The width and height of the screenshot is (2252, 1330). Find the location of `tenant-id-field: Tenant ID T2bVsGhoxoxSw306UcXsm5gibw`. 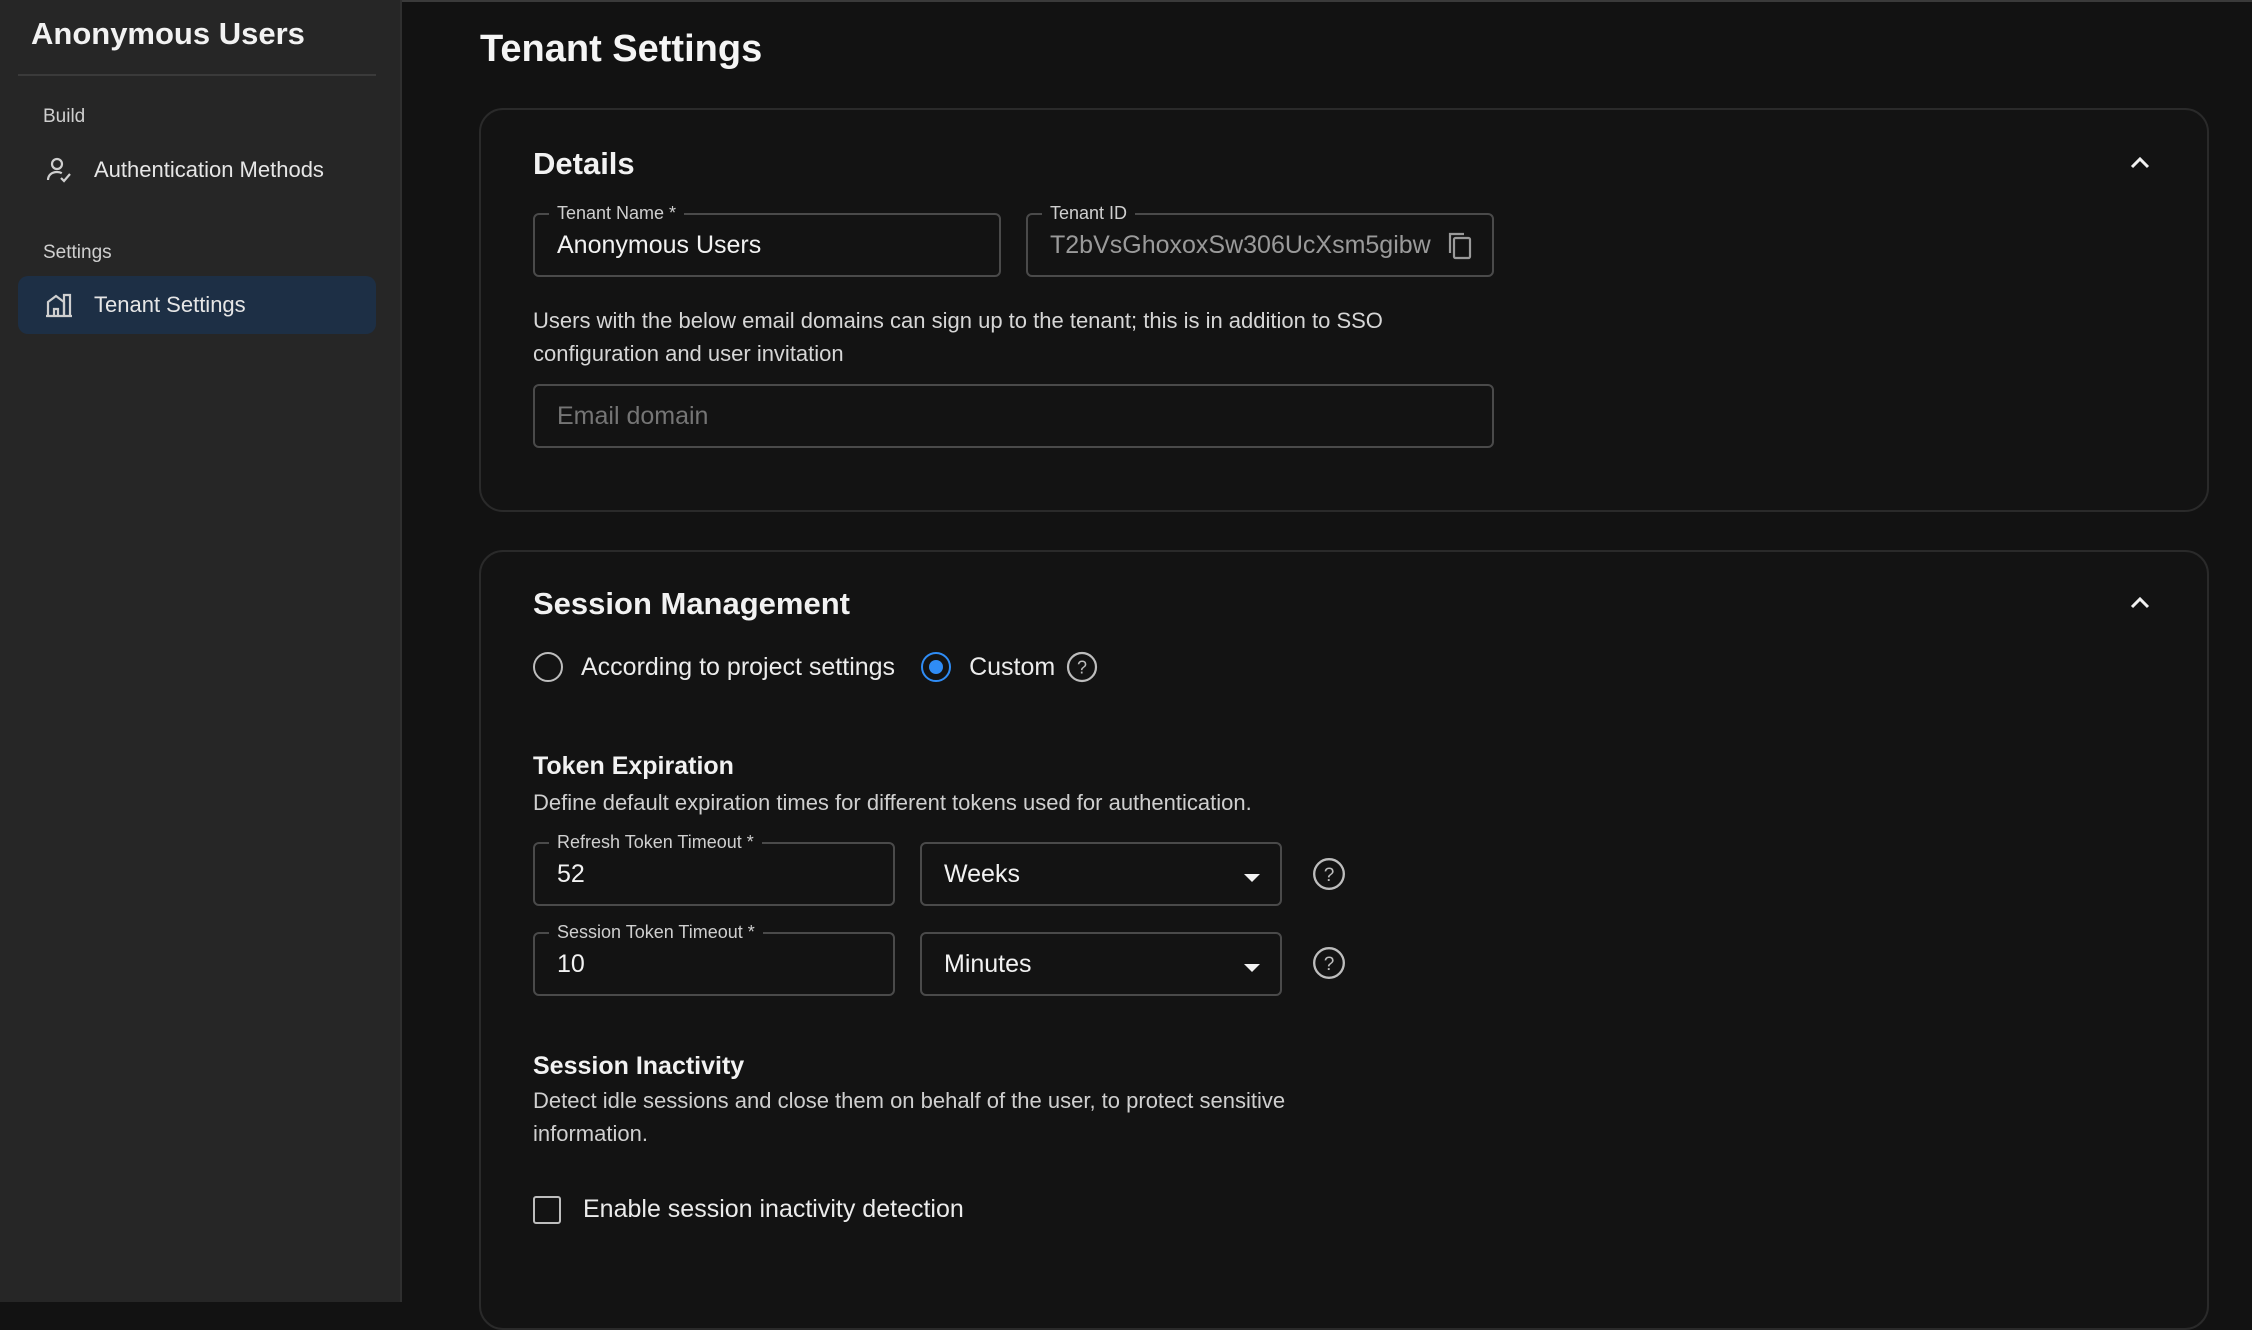

tenant-id-field: Tenant ID T2bVsGhoxoxSw306UcXsm5gibw is located at coordinates (1260, 239).